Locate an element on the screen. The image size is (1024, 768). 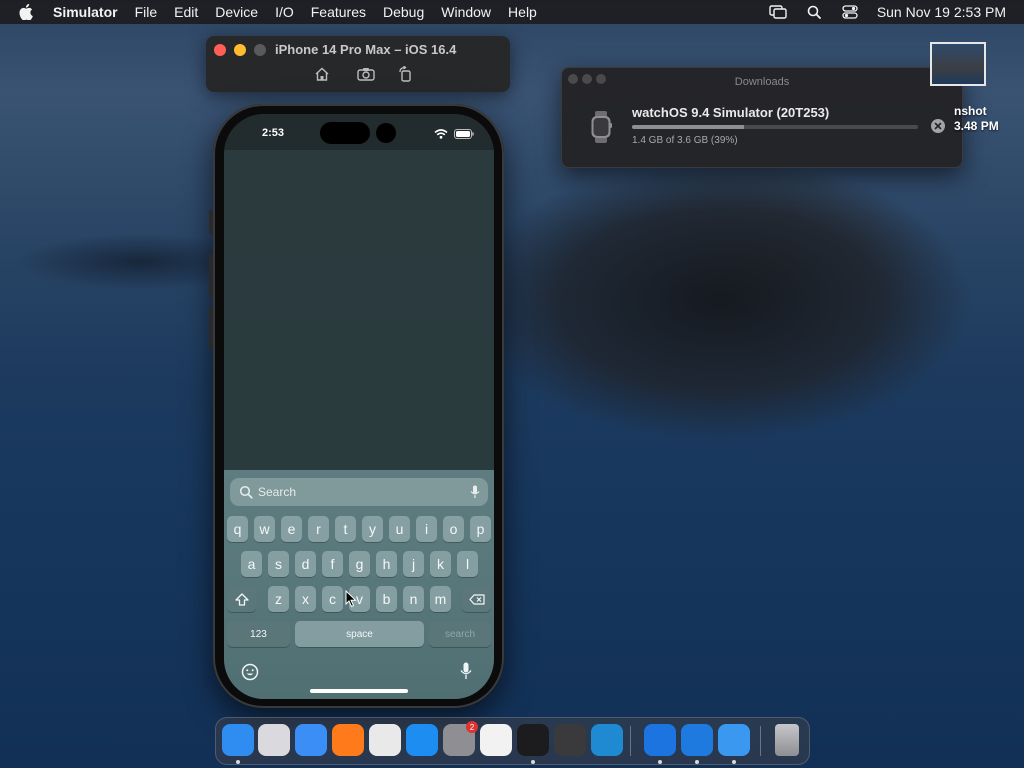
home-indicator is located at coordinates (359, 691).